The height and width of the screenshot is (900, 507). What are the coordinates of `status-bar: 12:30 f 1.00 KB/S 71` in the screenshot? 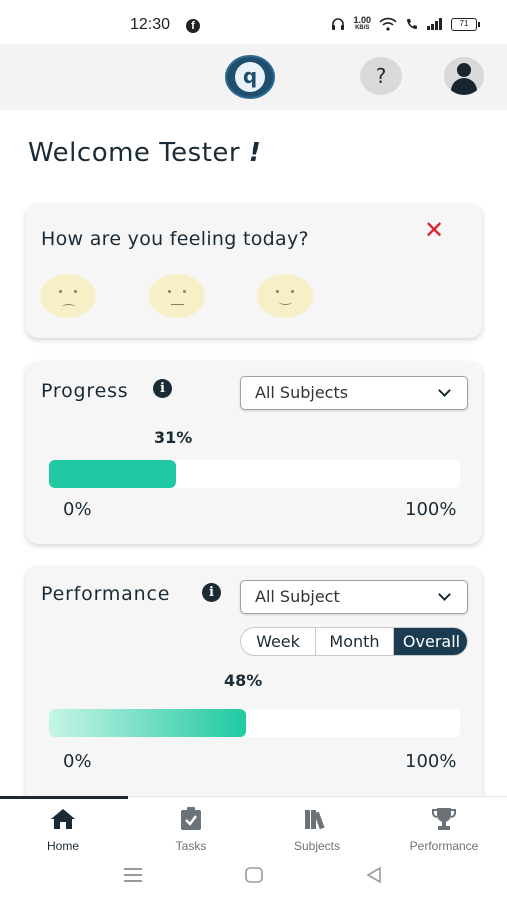 It's located at (253, 22).